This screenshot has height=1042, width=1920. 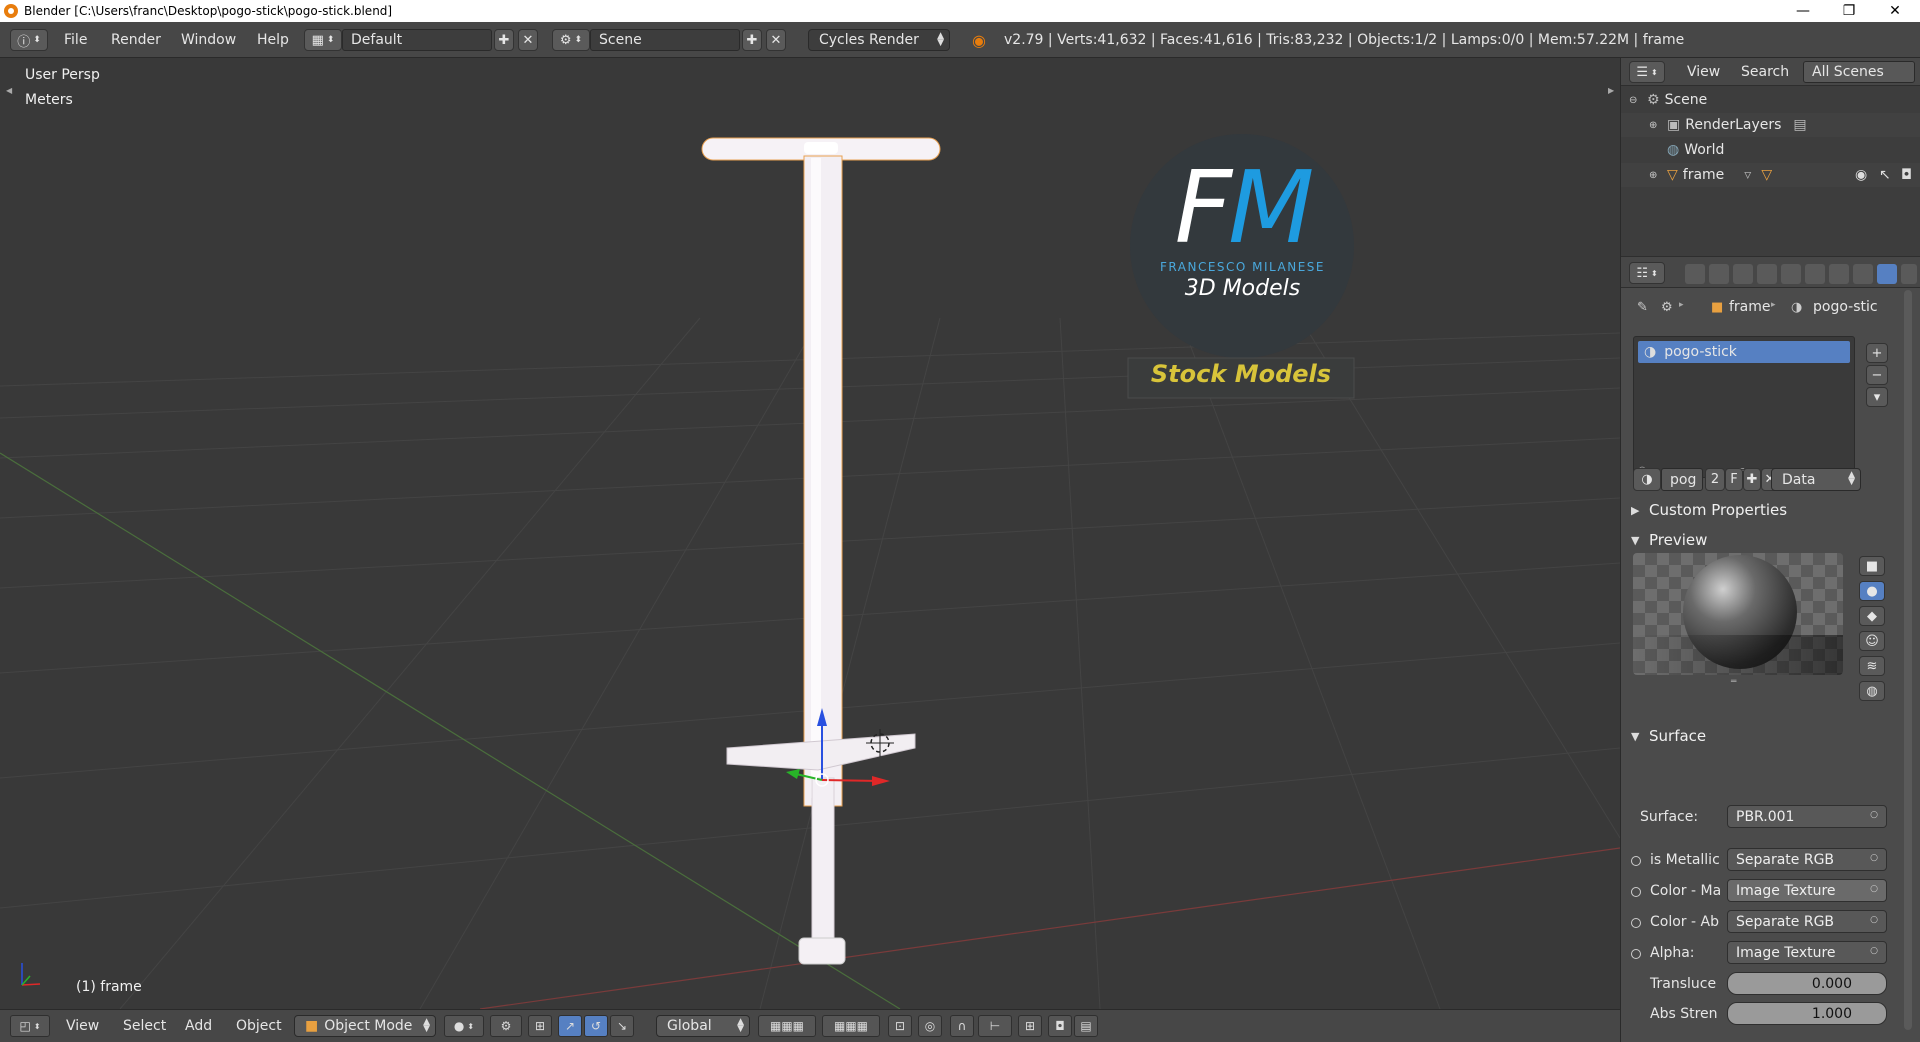 I want to click on material-link-select: Data ▲ ▼, so click(x=1816, y=479).